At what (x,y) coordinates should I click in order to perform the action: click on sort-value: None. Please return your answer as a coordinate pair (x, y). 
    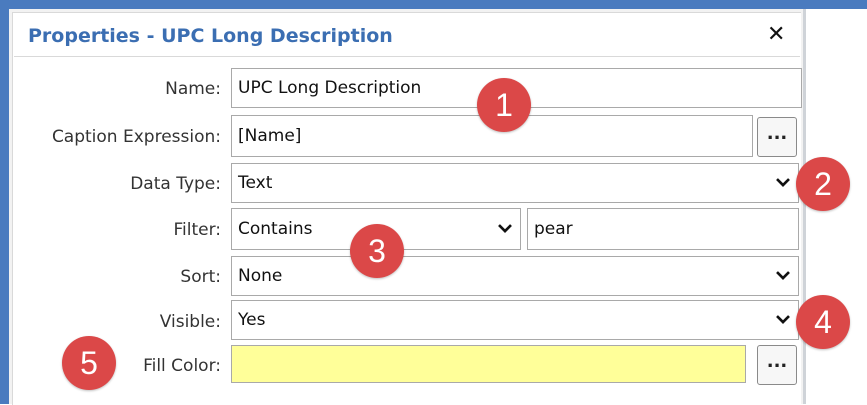
    Looking at the image, I should click on (260, 276).